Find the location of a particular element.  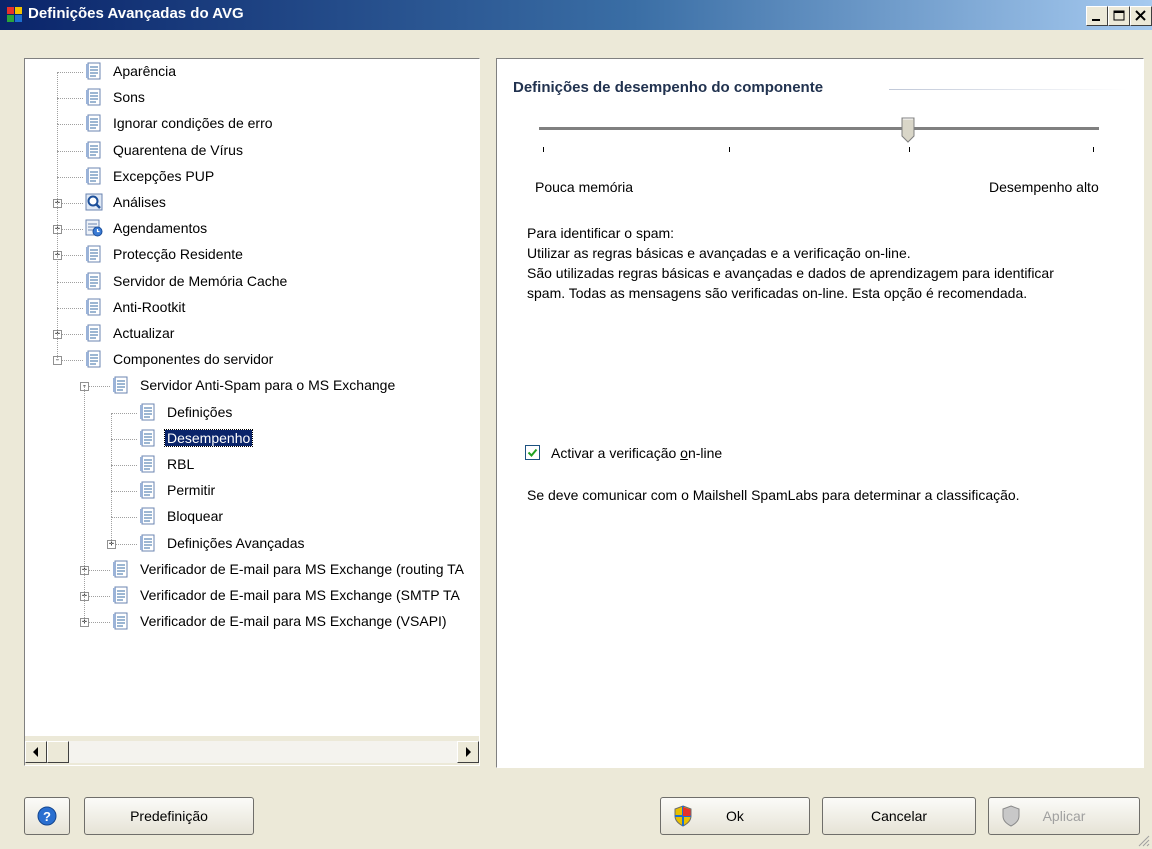

scroll-left-button is located at coordinates (36, 752).